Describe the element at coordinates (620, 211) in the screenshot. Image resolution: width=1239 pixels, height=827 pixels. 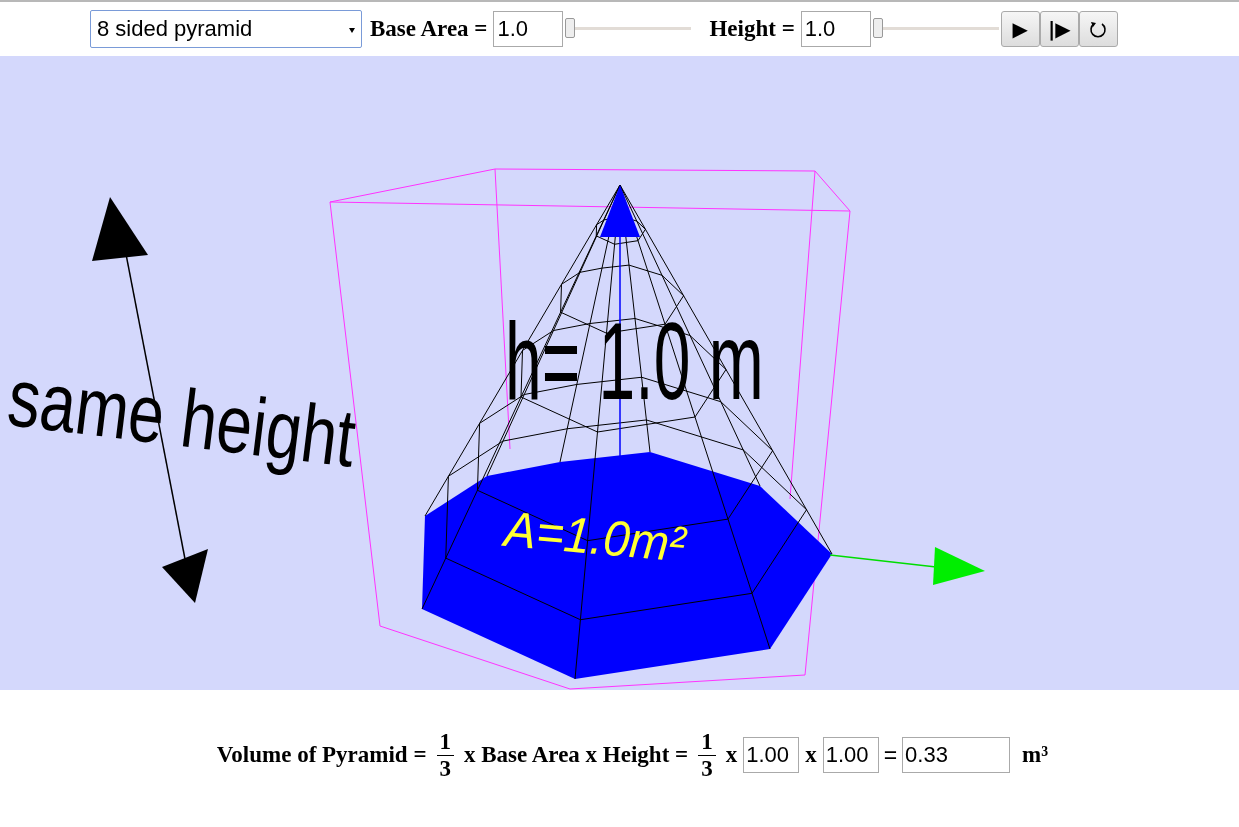
I see `pyramid-tip` at that location.